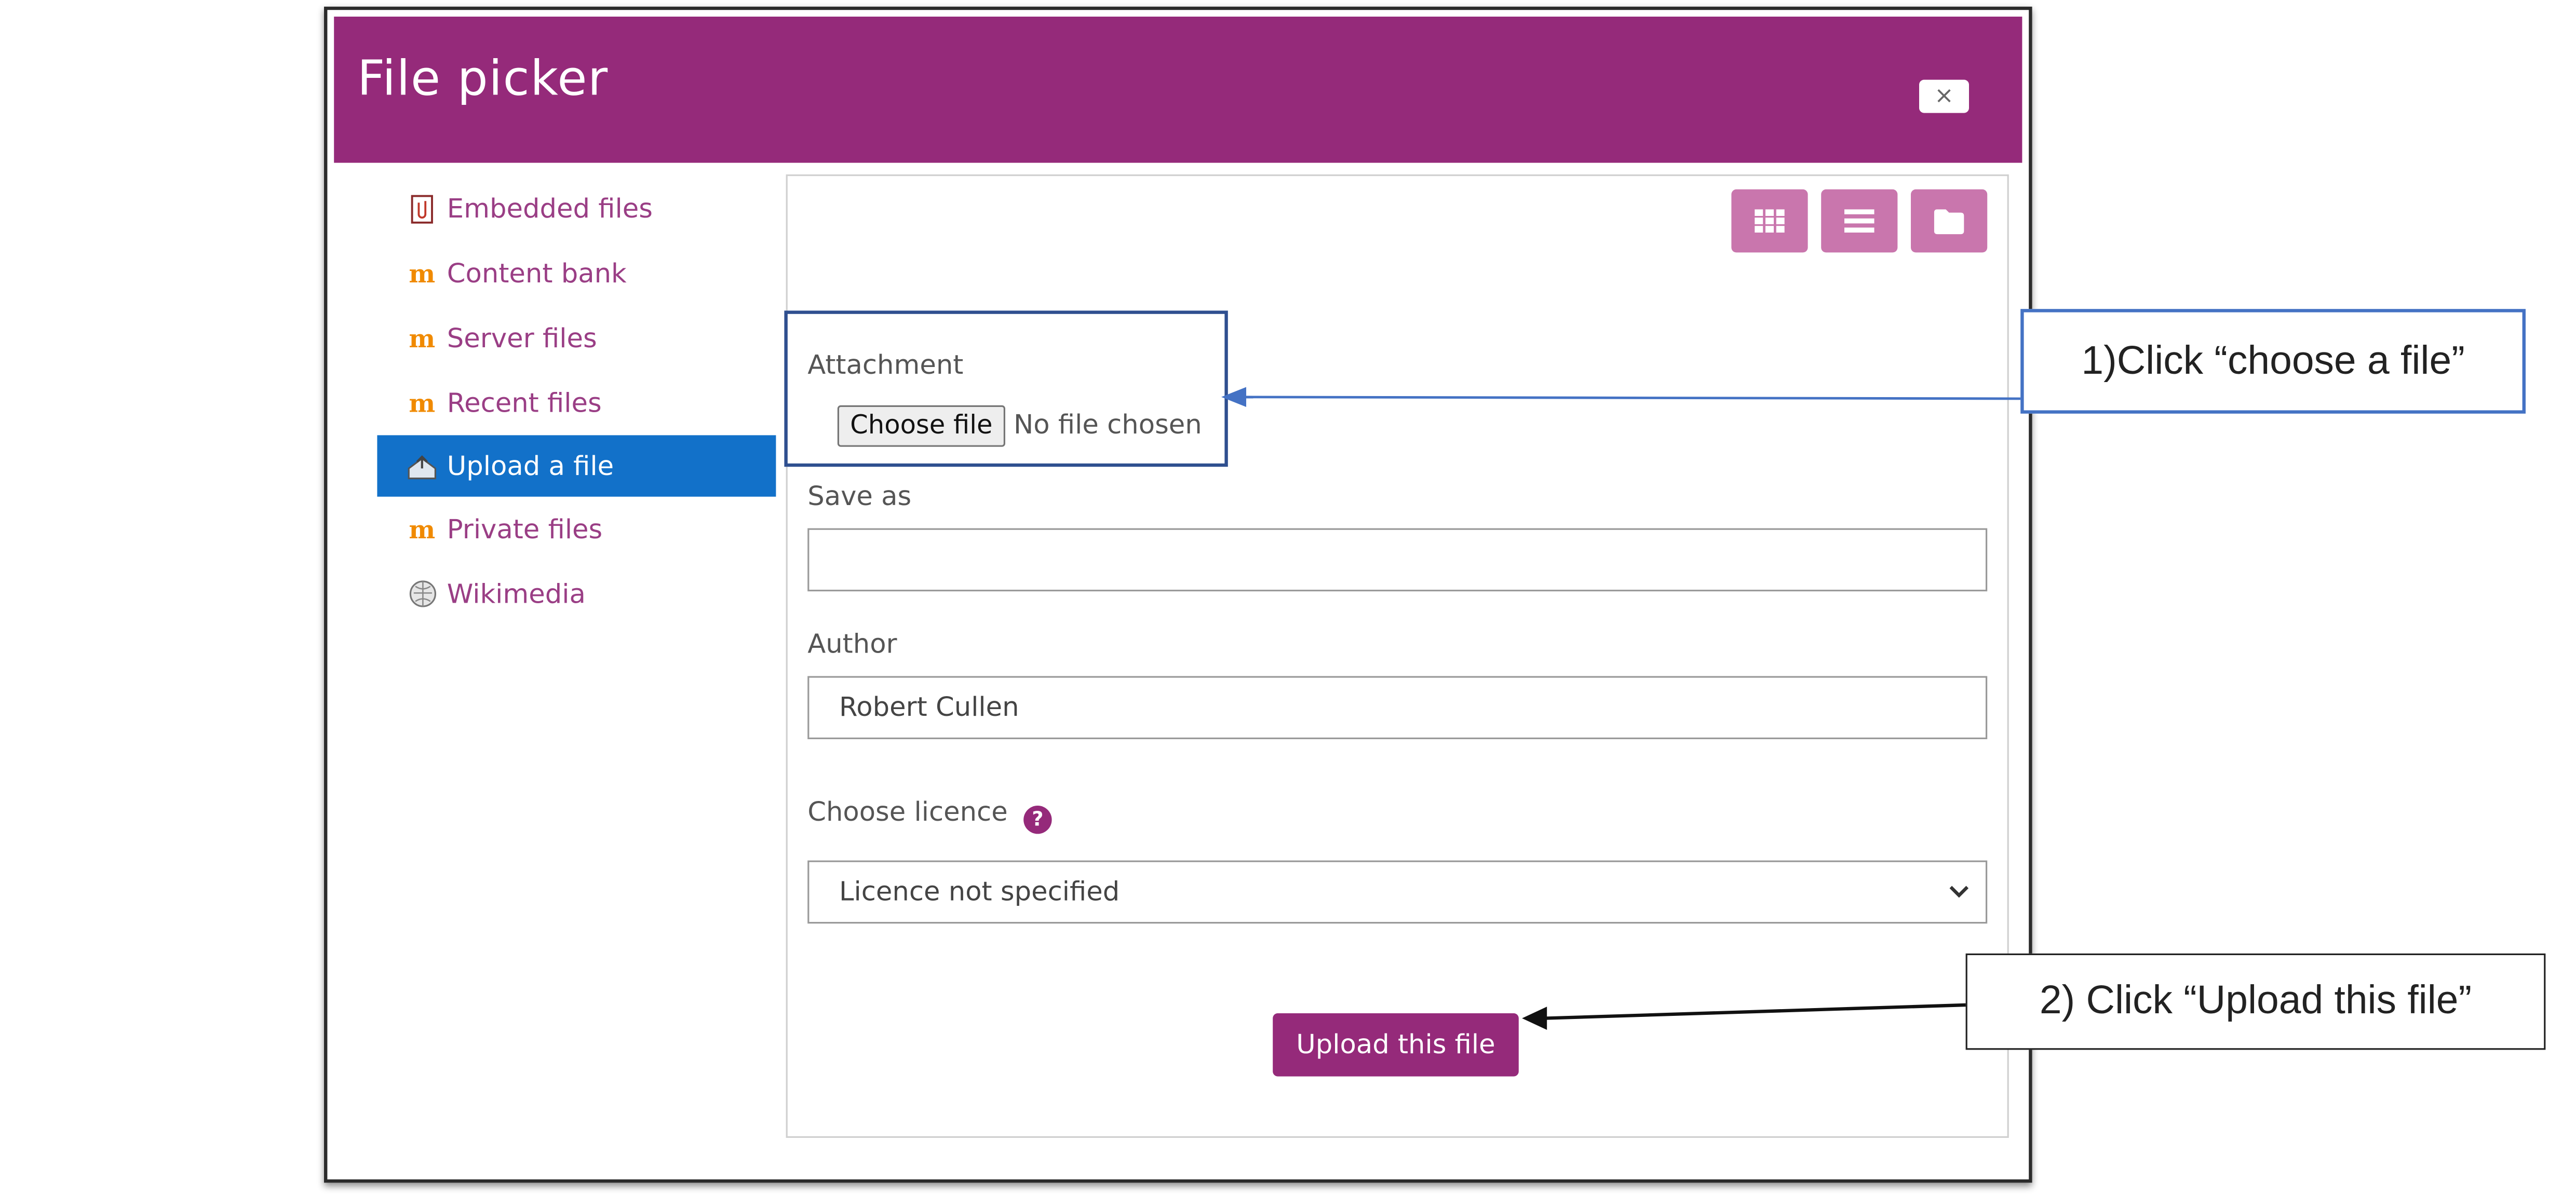 The height and width of the screenshot is (1196, 2576). I want to click on sidebar-item-upload-a-file: Upload a file, so click(576, 466).